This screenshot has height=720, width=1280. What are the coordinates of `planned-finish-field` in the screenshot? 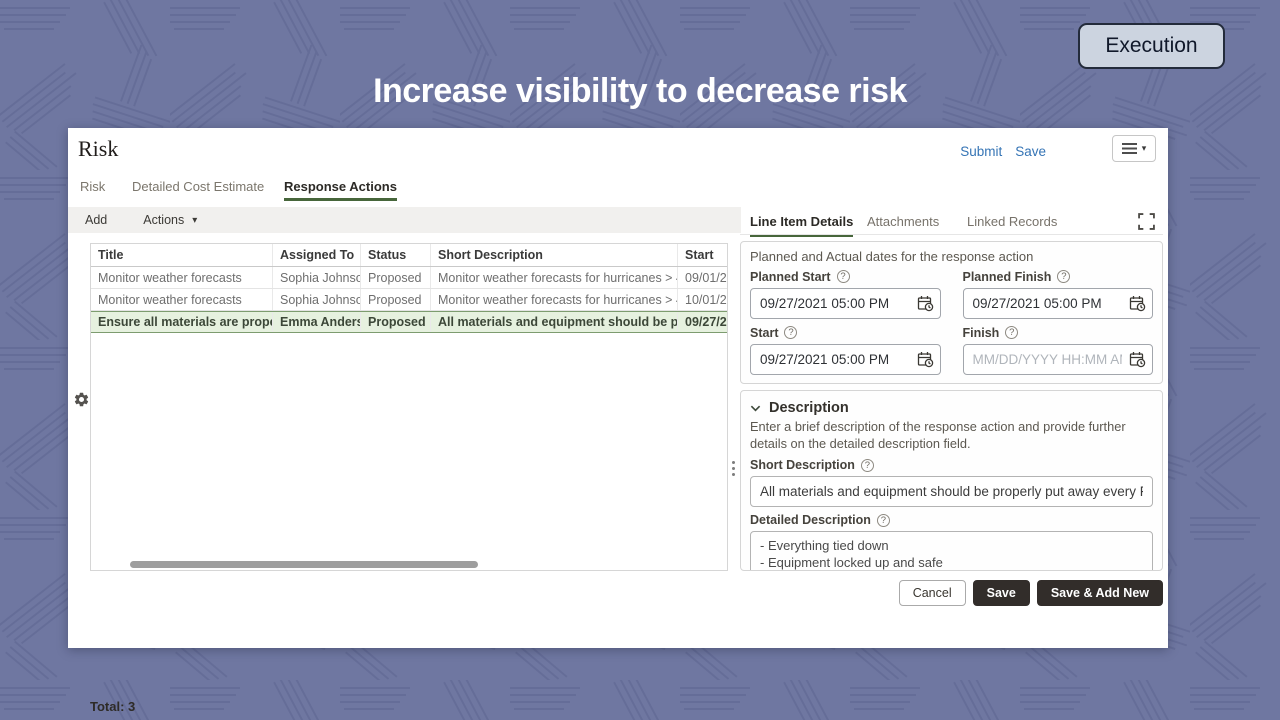 It's located at (1057, 303).